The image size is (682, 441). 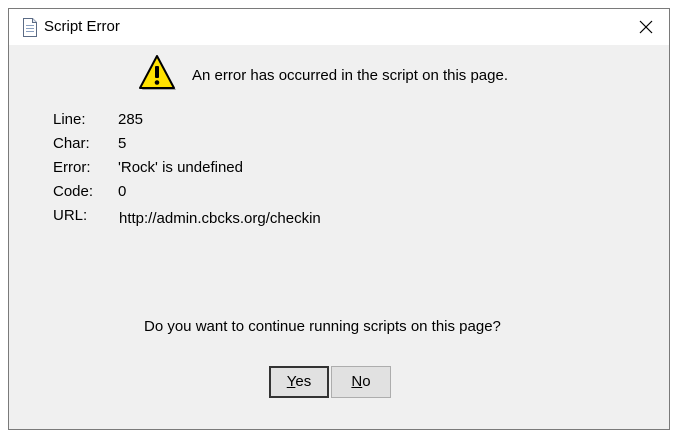 I want to click on yes-label-rest: es, so click(x=303, y=381).